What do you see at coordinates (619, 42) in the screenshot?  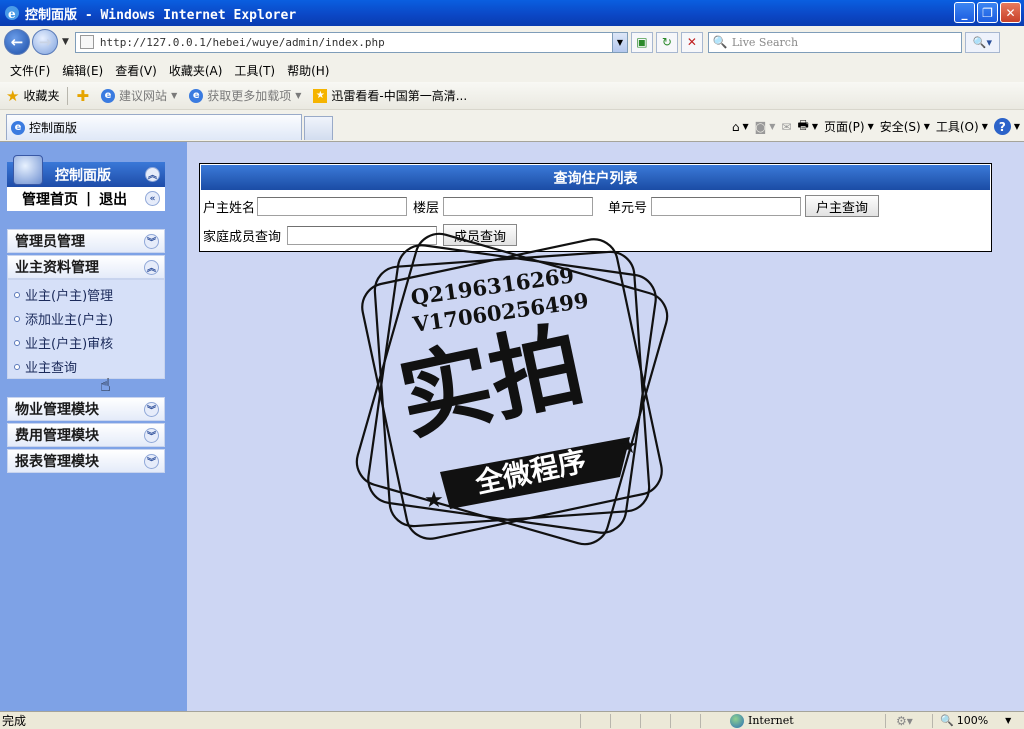 I see `address-dropdown-icon: ▼` at bounding box center [619, 42].